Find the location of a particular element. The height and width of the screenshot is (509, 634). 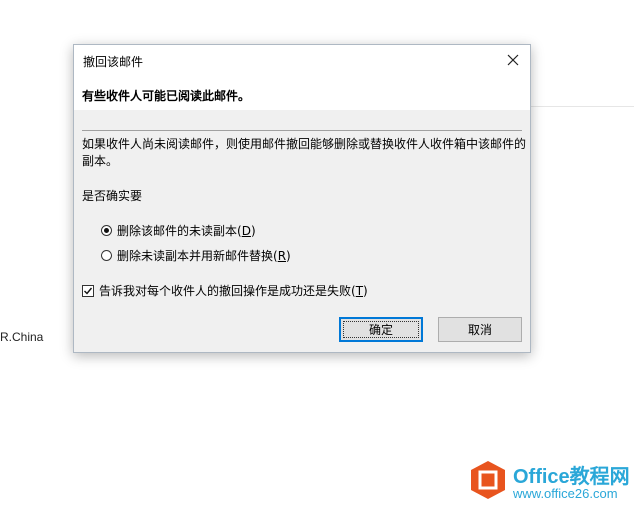

cancel-button: 取消 is located at coordinates (480, 329).